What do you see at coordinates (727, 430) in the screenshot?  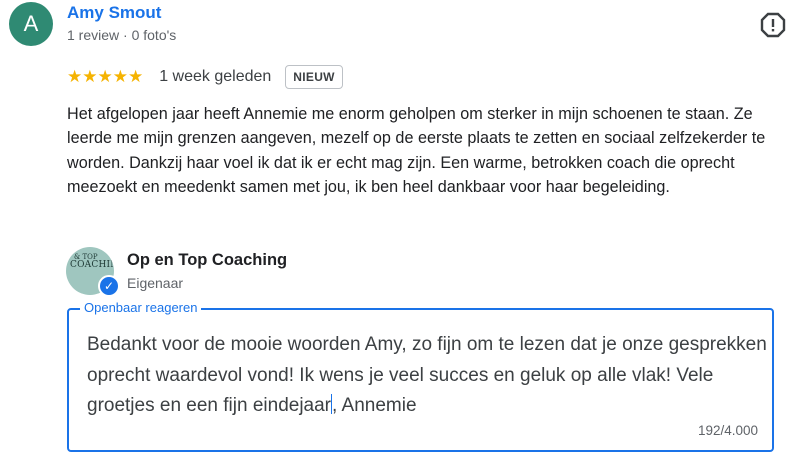 I see `character-counter: 192/4.000` at bounding box center [727, 430].